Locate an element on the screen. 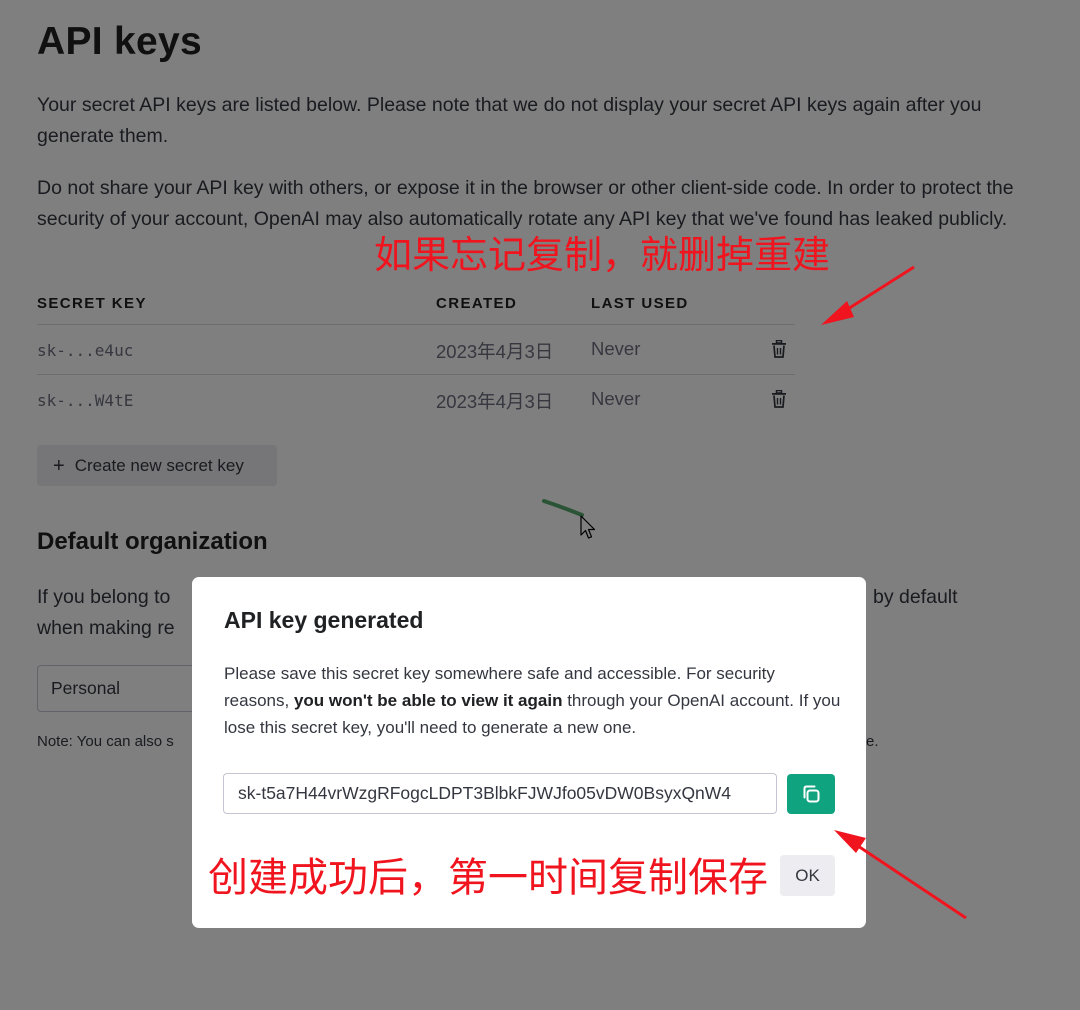 The width and height of the screenshot is (1080, 1010). copy-button is located at coordinates (811, 794).